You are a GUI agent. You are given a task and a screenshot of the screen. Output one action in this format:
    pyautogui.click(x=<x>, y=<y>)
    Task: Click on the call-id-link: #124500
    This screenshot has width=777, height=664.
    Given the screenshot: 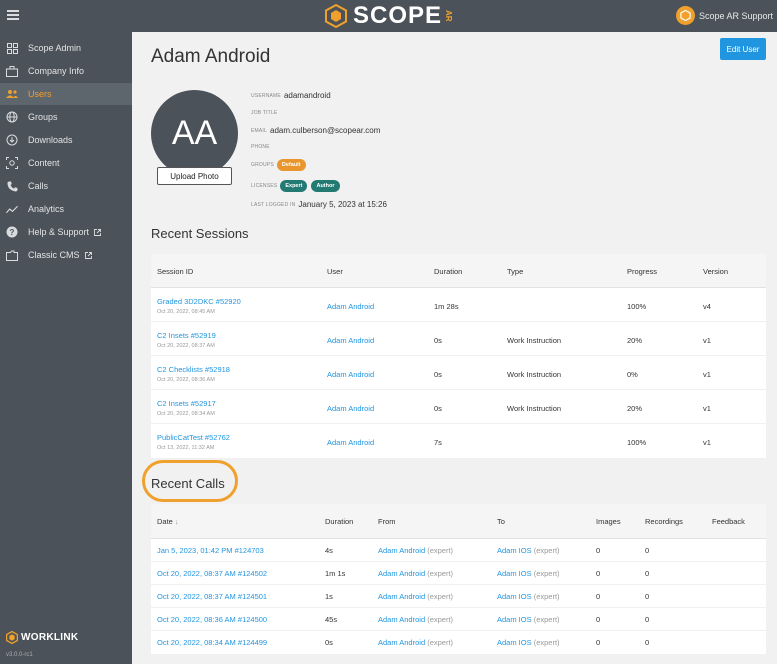 What is the action you would take?
    pyautogui.click(x=252, y=619)
    